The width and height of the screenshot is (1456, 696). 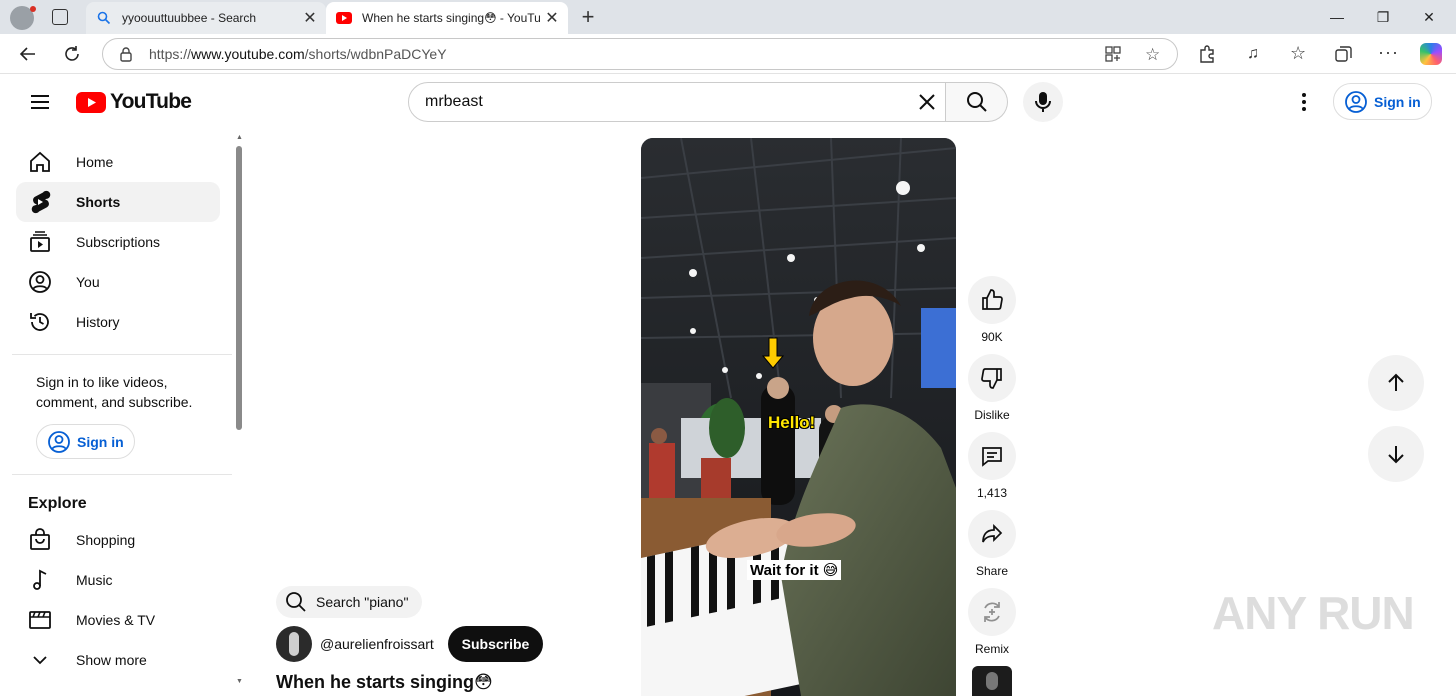 I want to click on tab-search: yyoouuttuubbee - Search ✕, so click(x=206, y=18).